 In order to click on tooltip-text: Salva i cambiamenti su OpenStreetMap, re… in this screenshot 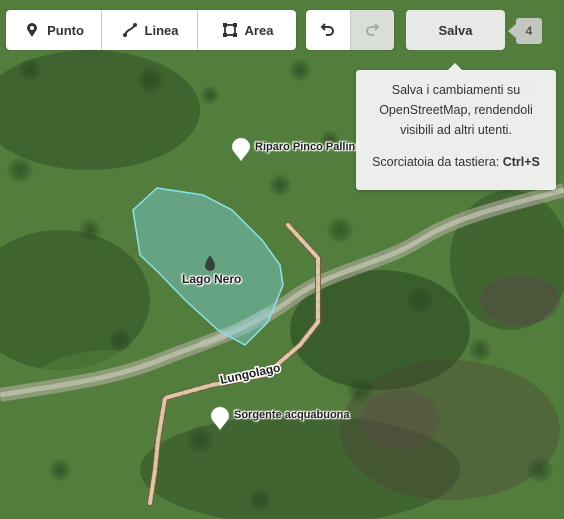, I will do `click(456, 110)`.